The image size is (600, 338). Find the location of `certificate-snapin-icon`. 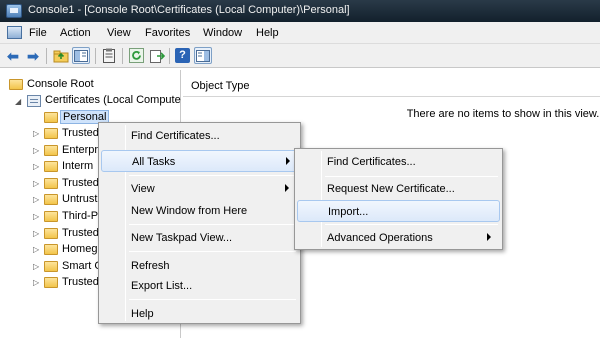

certificate-snapin-icon is located at coordinates (34, 101).